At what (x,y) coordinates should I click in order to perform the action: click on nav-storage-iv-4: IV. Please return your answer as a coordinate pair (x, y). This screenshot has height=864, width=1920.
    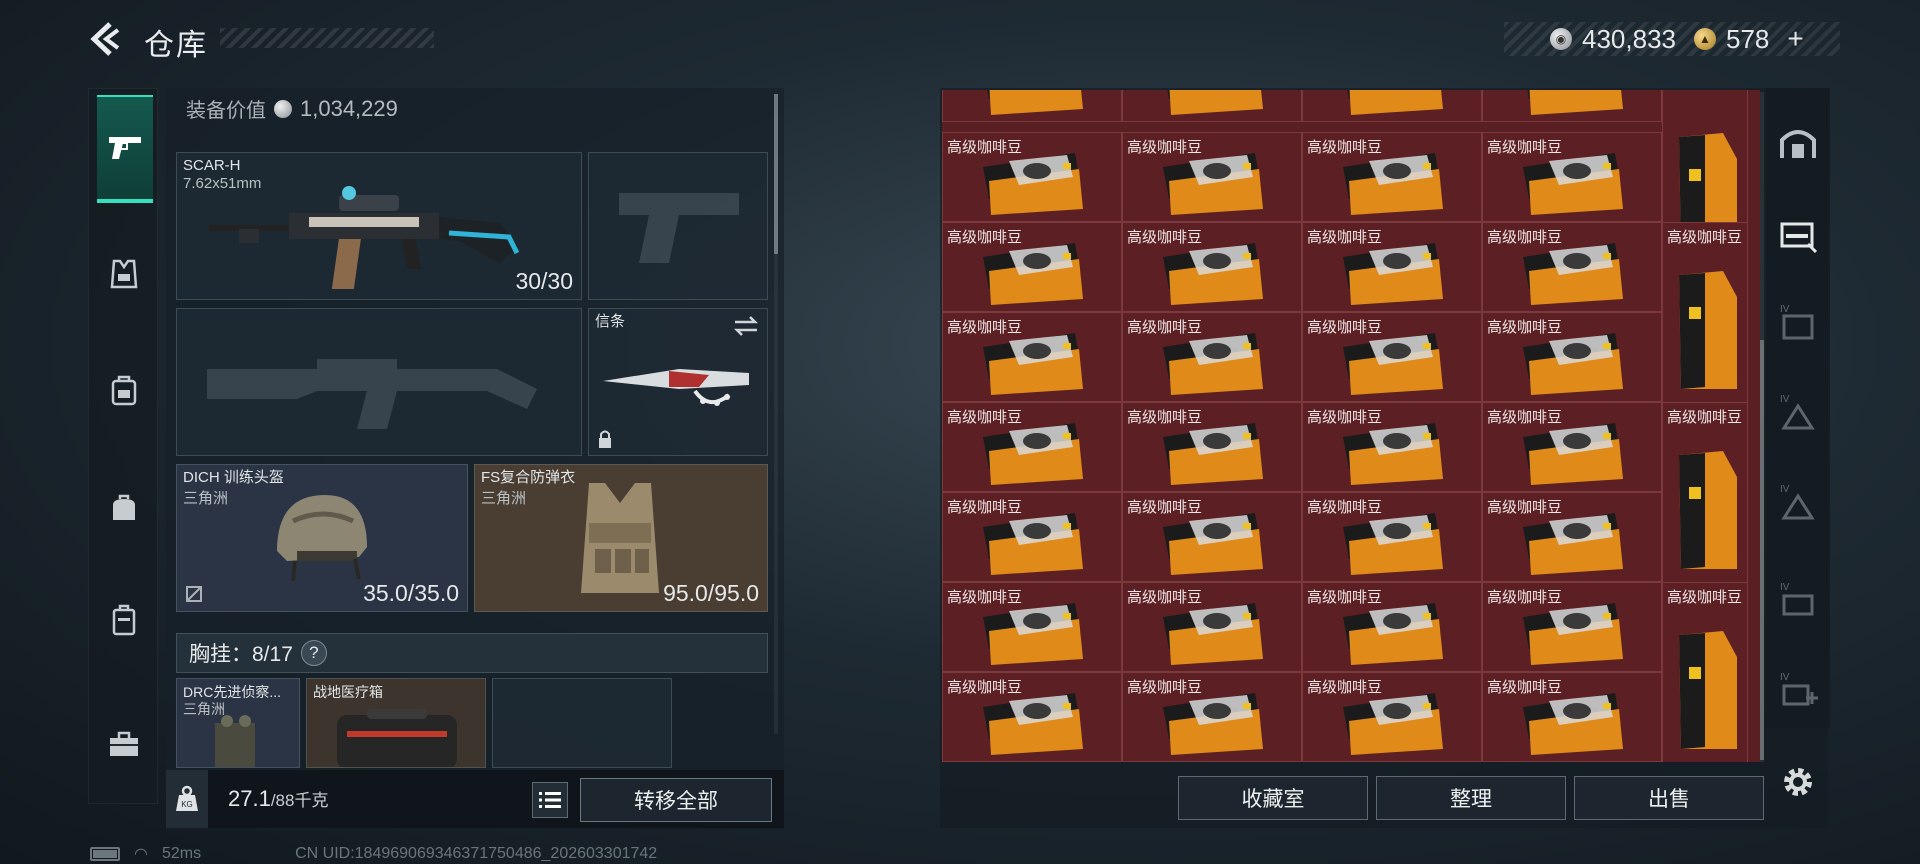
    Looking at the image, I should click on (1798, 600).